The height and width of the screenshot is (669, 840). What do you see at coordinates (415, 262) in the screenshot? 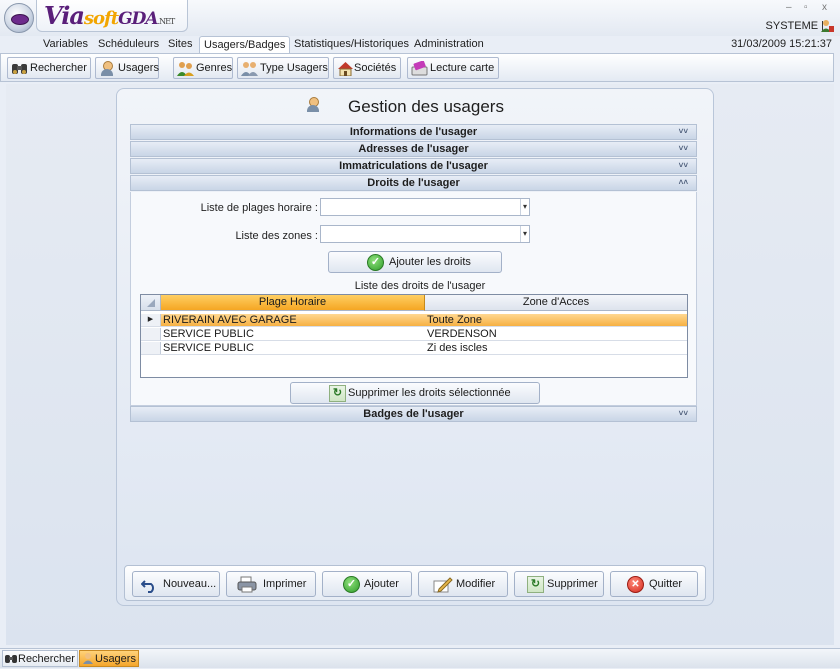
I see `ajouter-droits-button: ✓ Ajouter les droits` at bounding box center [415, 262].